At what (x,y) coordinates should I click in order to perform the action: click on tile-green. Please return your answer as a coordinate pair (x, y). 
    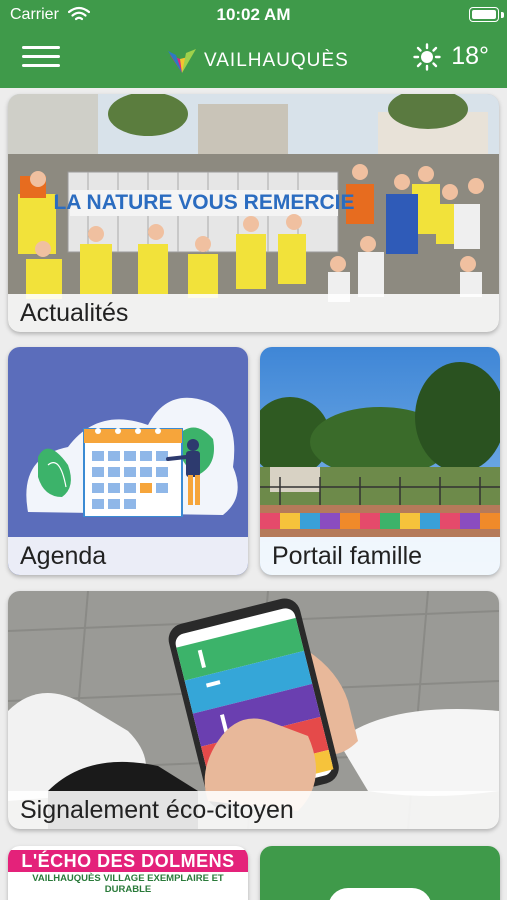
    Looking at the image, I should click on (380, 873).